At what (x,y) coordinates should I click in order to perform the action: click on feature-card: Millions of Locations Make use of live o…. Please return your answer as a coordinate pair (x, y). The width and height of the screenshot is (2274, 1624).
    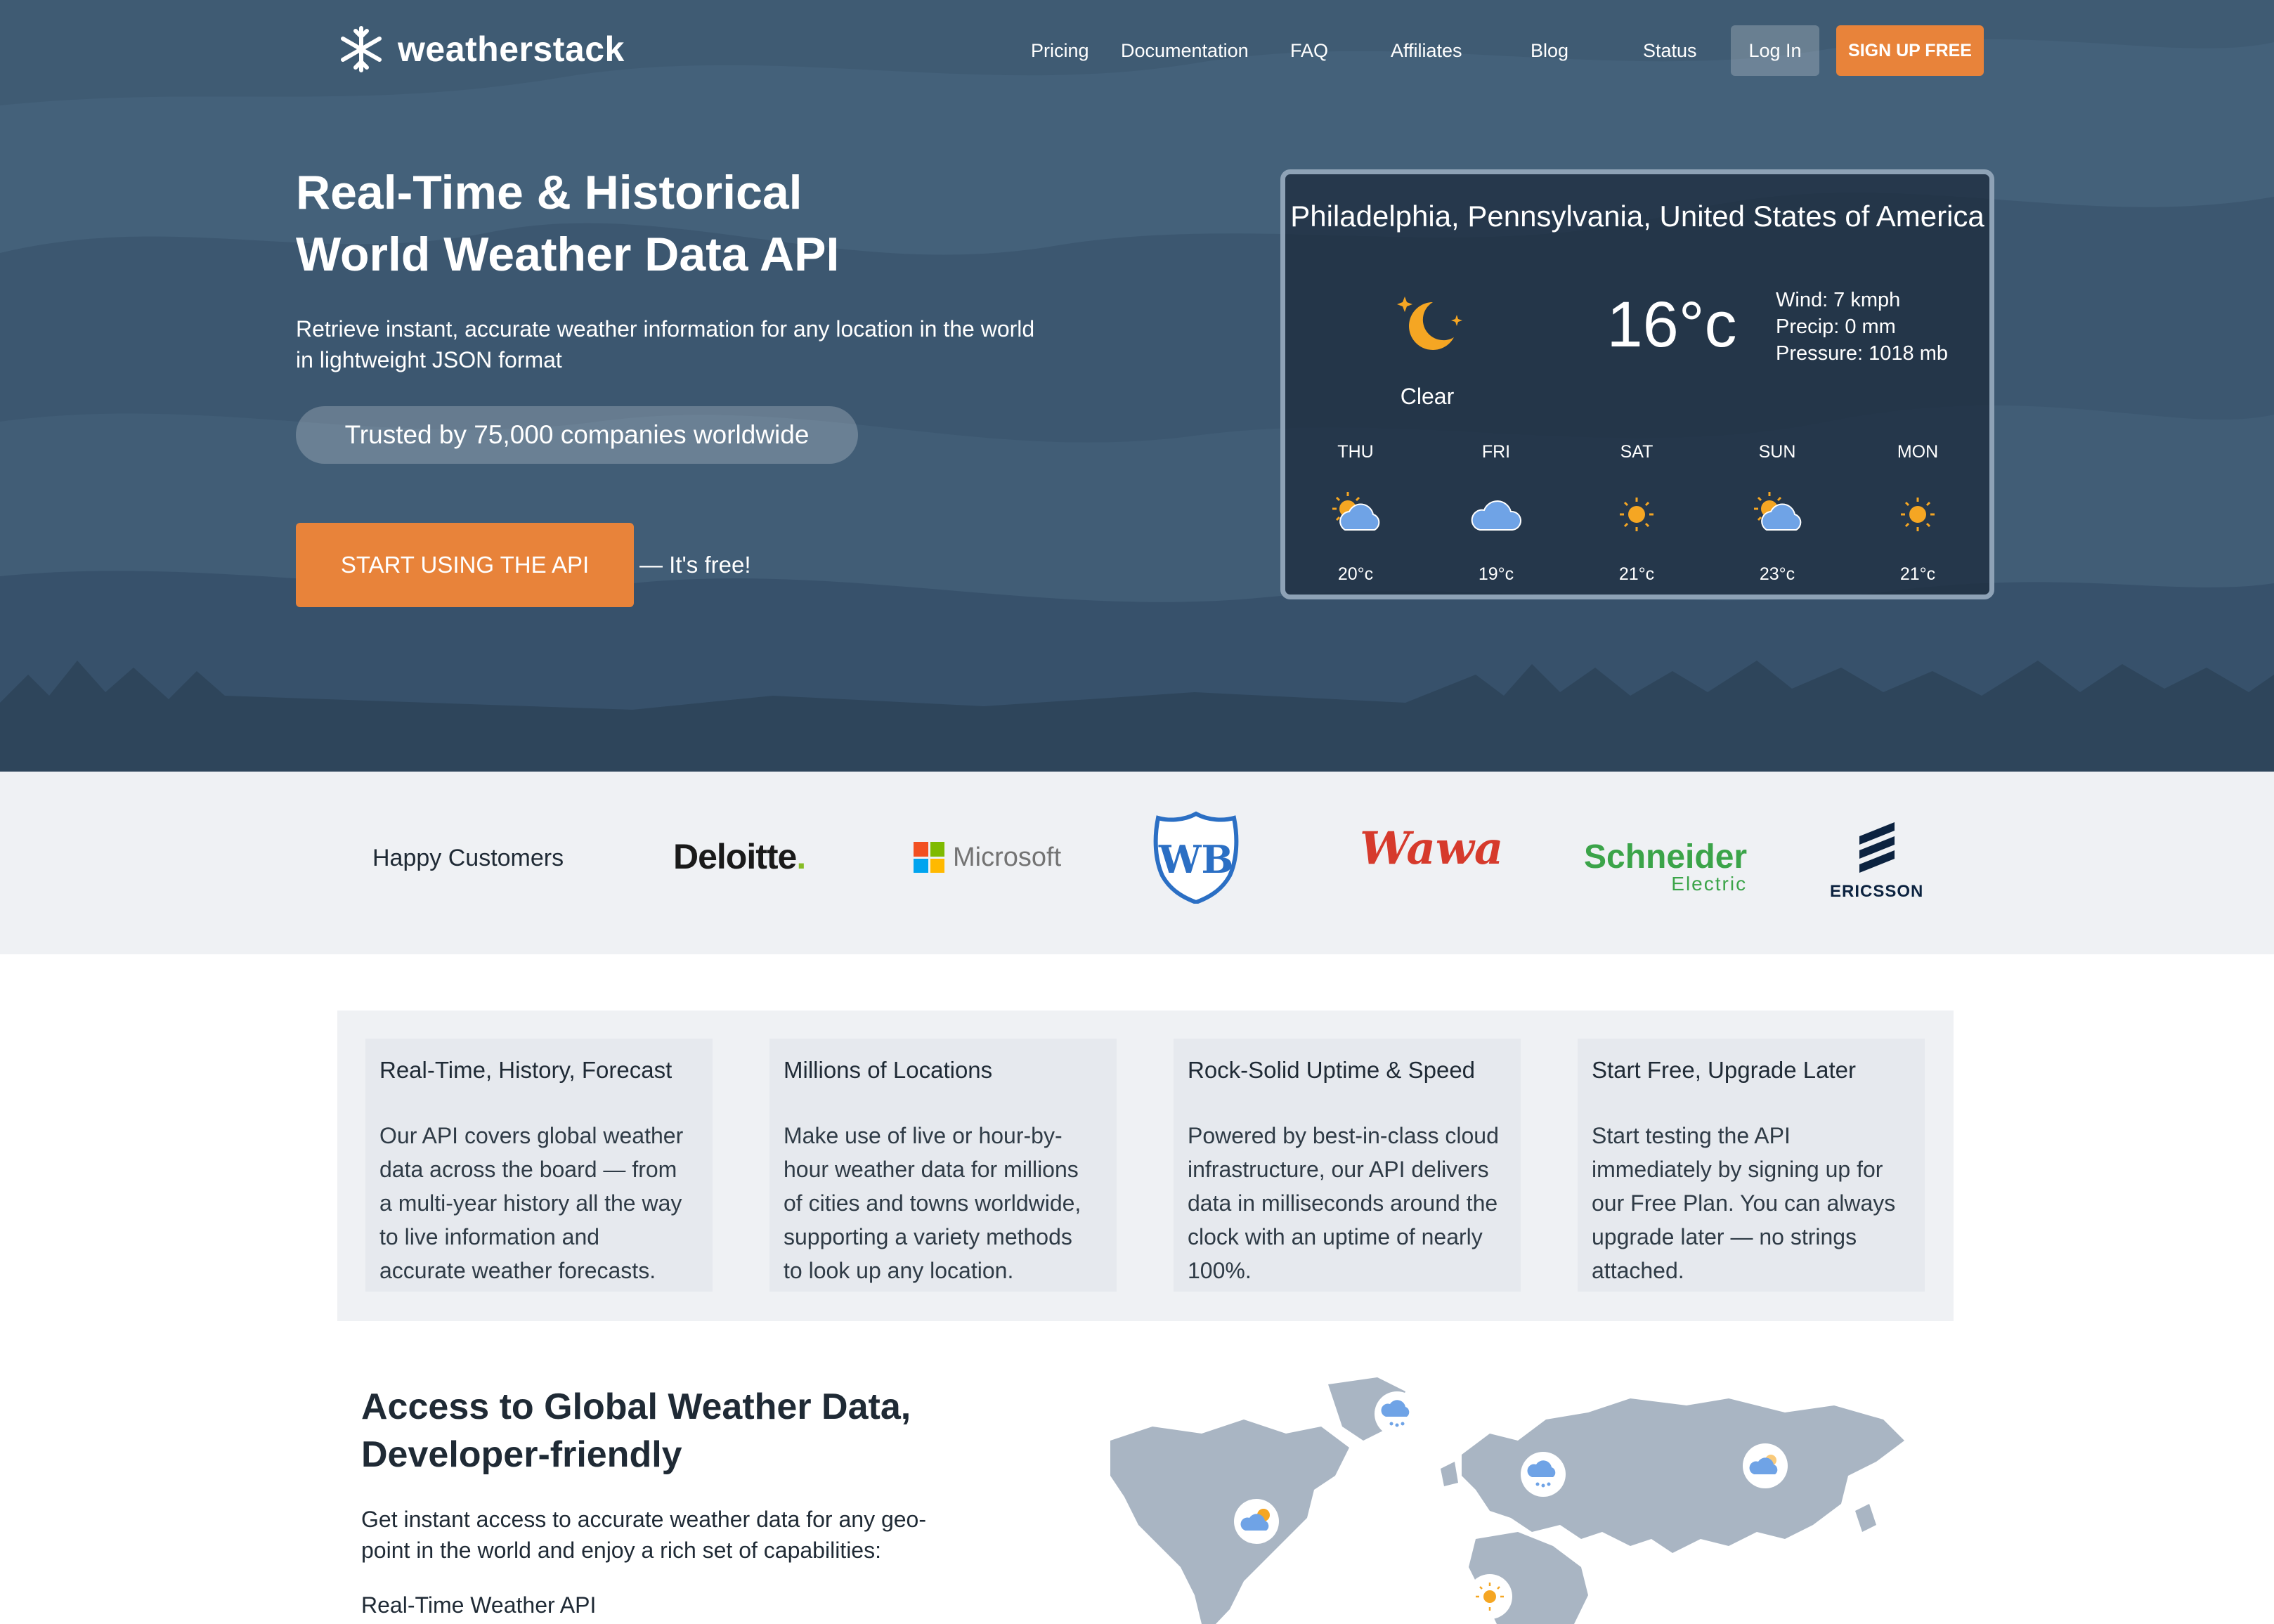
    Looking at the image, I should click on (943, 1165).